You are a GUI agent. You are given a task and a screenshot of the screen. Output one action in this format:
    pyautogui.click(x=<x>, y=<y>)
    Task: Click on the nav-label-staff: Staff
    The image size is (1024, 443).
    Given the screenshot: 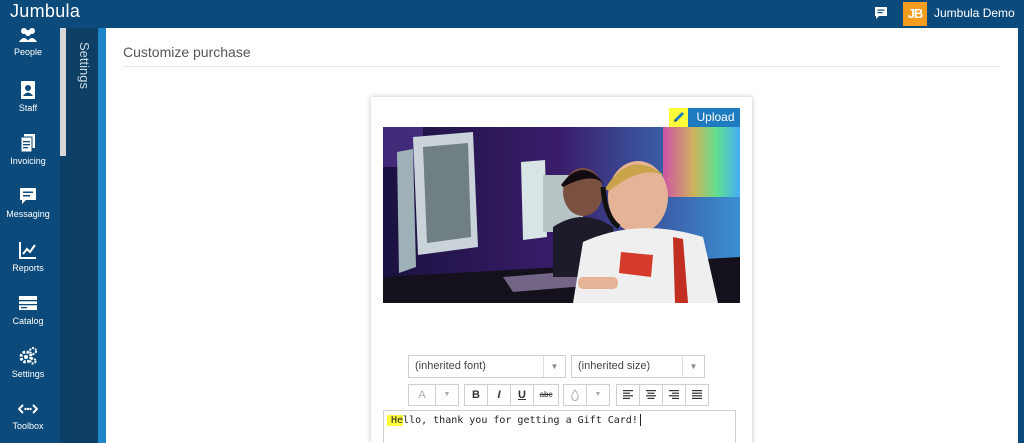 What is the action you would take?
    pyautogui.click(x=28, y=108)
    